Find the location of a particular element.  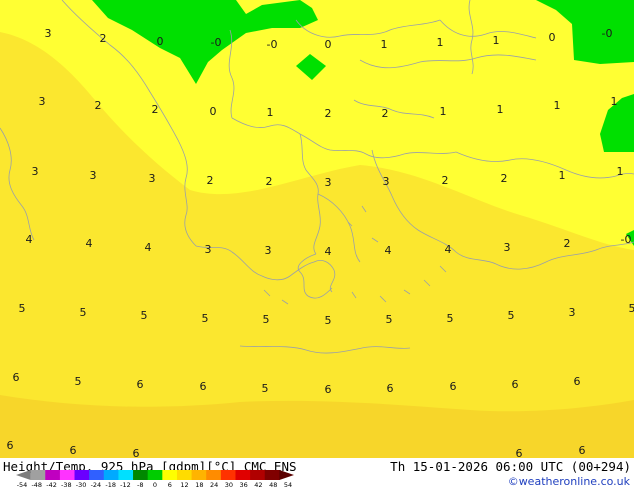

colorbar-tick-label: 30 is located at coordinates (229, 485).